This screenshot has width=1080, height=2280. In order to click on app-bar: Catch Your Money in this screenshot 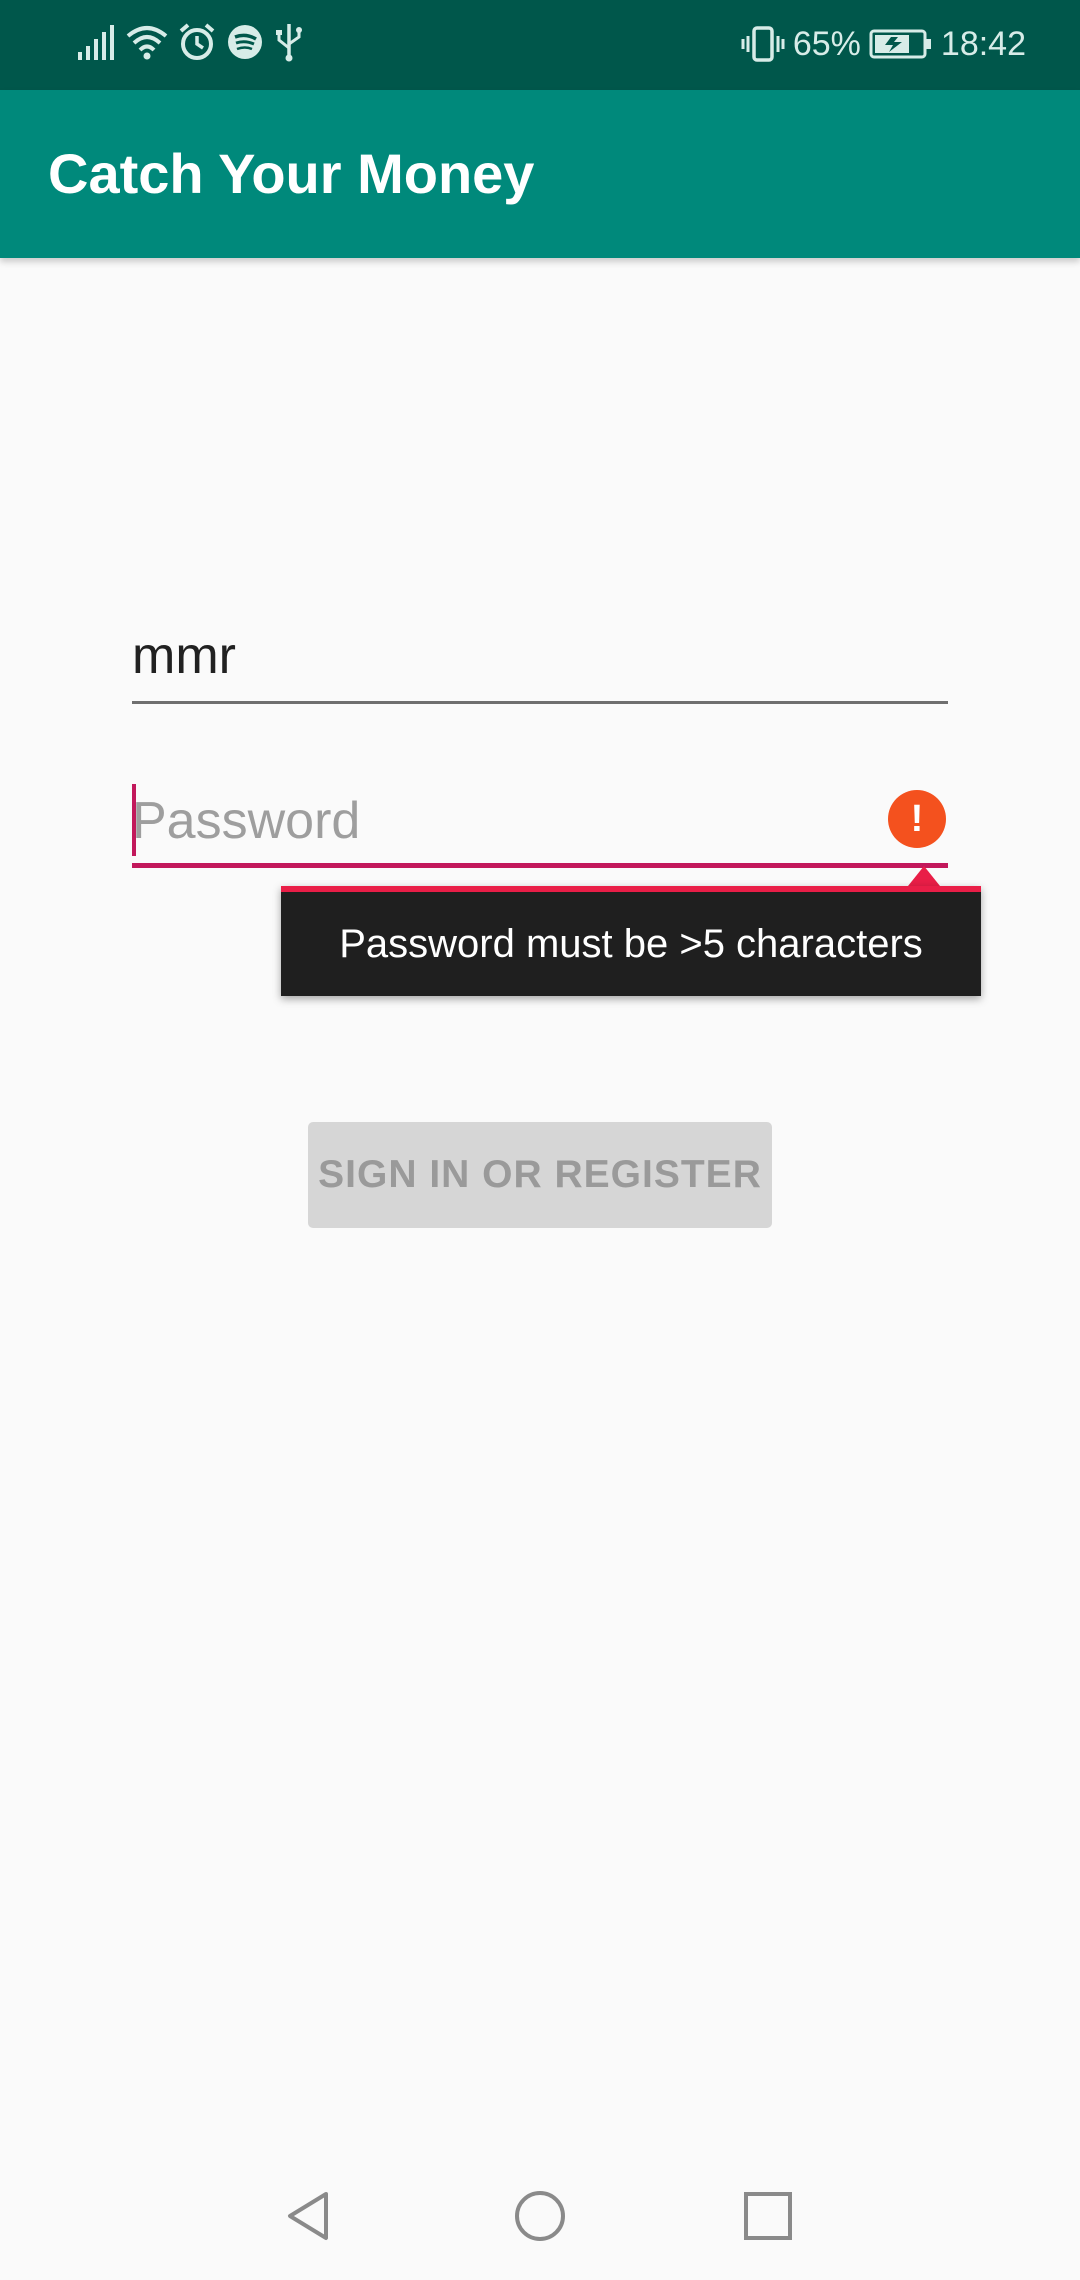, I will do `click(540, 174)`.